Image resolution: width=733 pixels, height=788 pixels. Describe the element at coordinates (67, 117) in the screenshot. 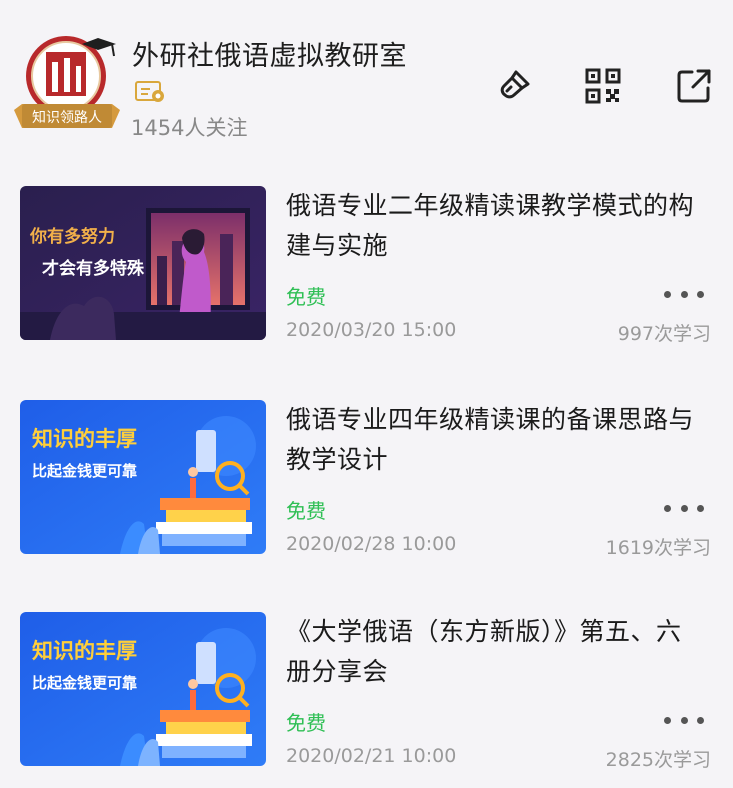

I see `badge-label: 知识领路人` at that location.